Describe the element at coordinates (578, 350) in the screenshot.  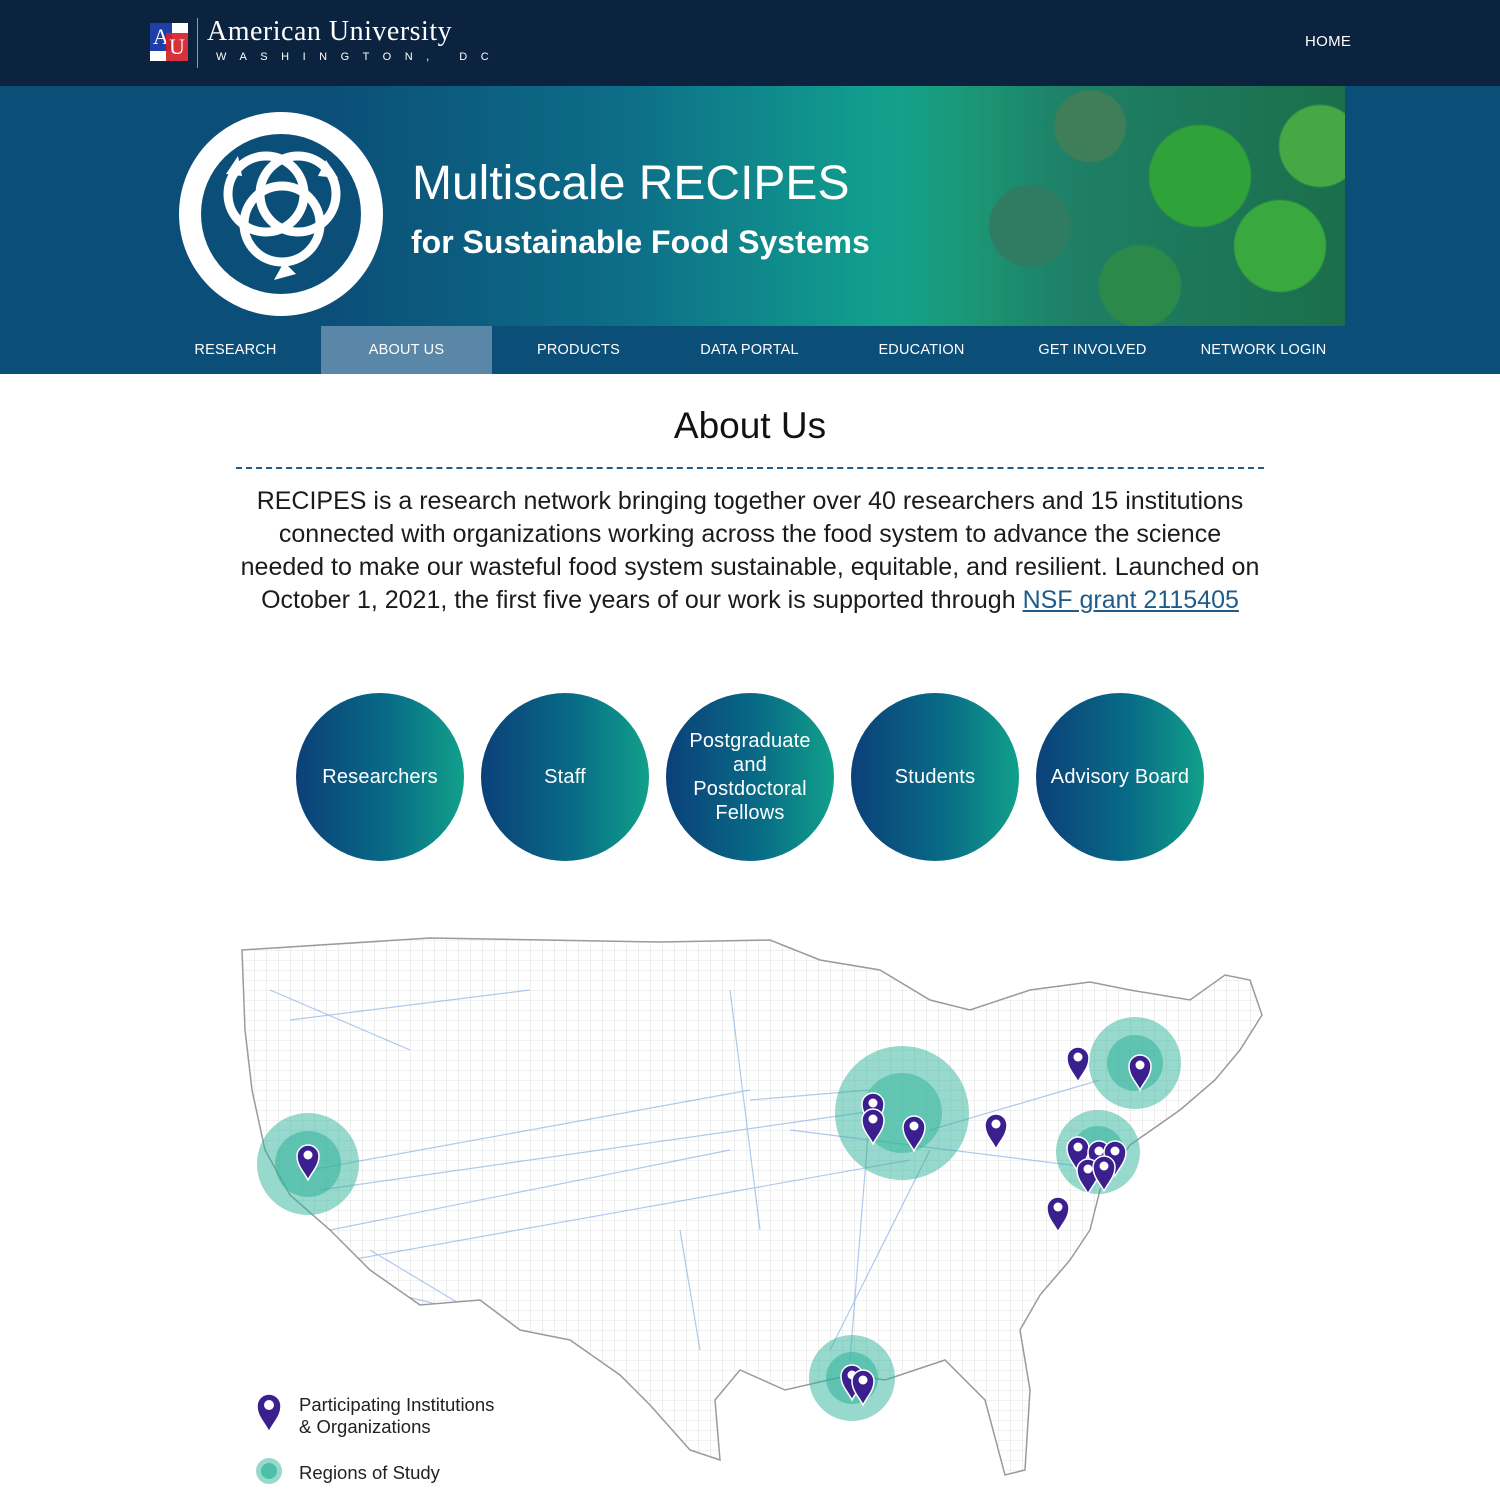
I see `nav-products: PRODUCTS` at that location.